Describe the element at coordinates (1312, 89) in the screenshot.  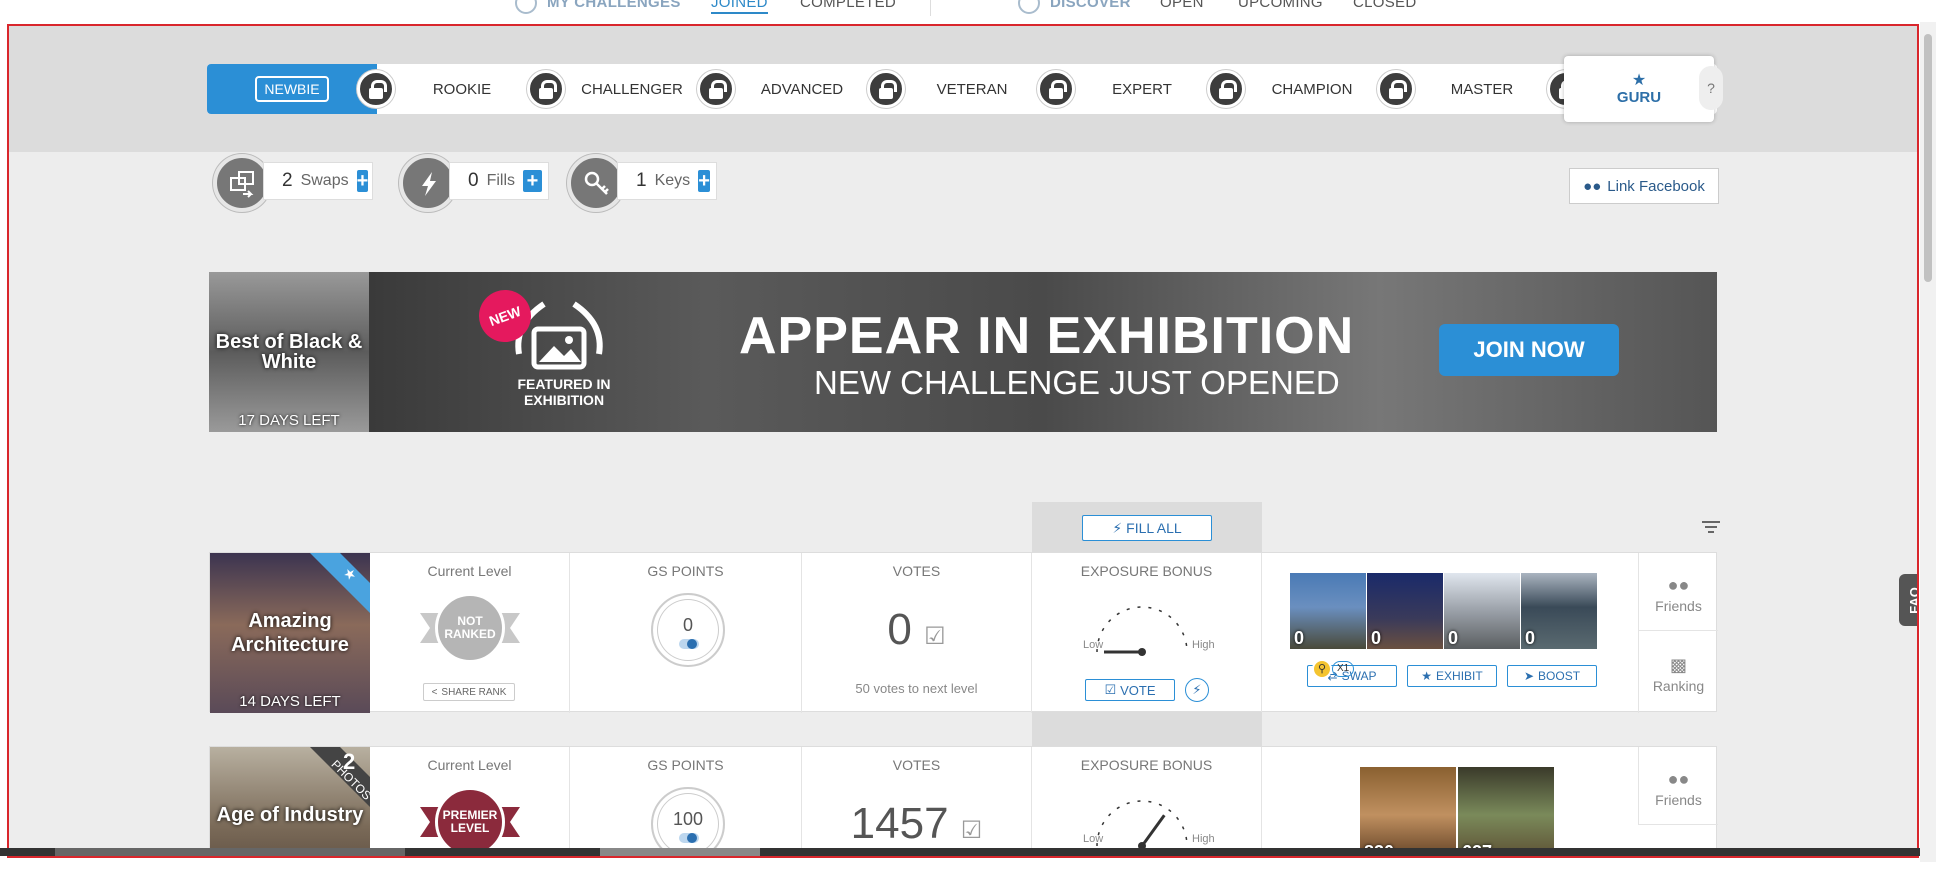
I see `level-champion: CHAMPION` at that location.